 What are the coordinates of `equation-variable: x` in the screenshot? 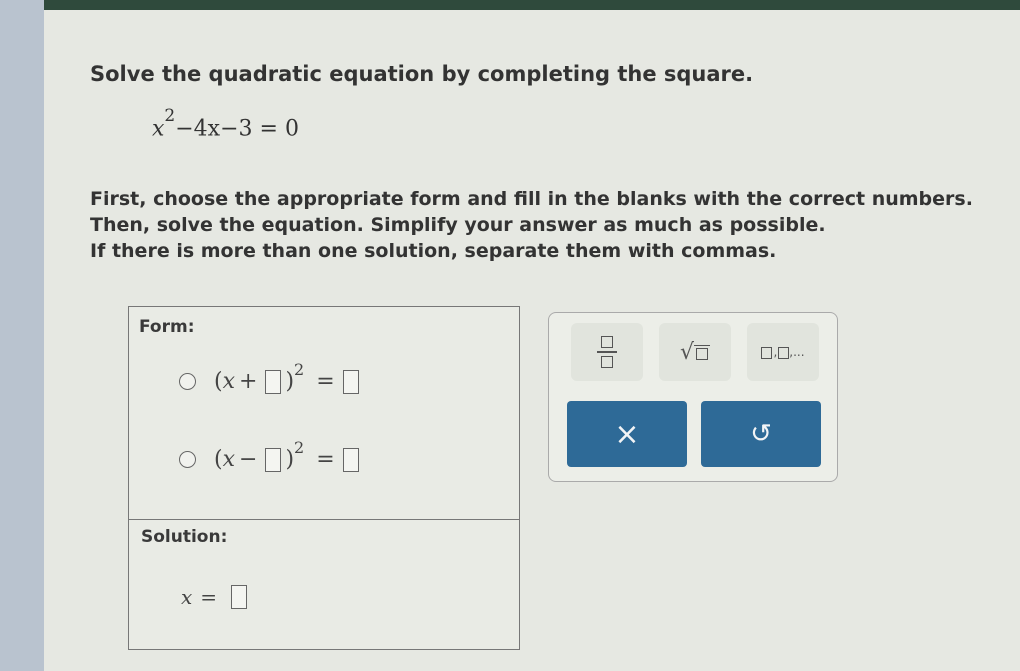 It's located at (158, 129).